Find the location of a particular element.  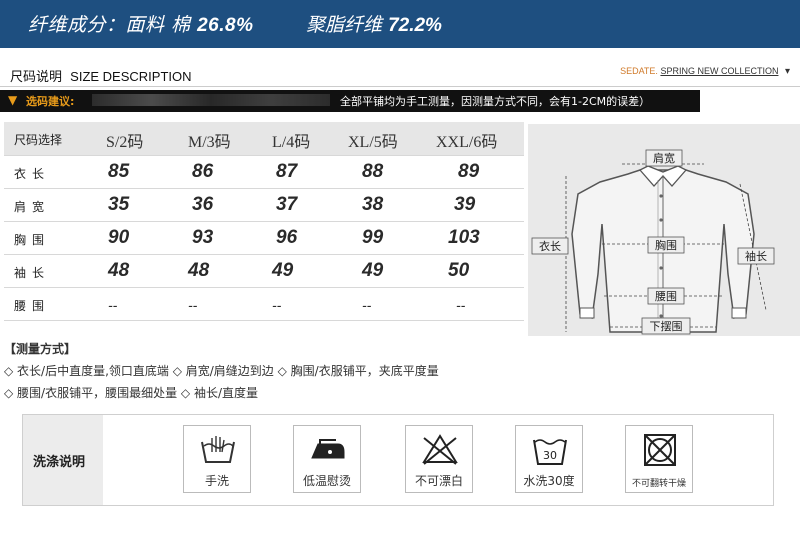

material-banner: 纤维成分：面料 棉 26.8% 聚脂纤维 72.2% is located at coordinates (400, 24).